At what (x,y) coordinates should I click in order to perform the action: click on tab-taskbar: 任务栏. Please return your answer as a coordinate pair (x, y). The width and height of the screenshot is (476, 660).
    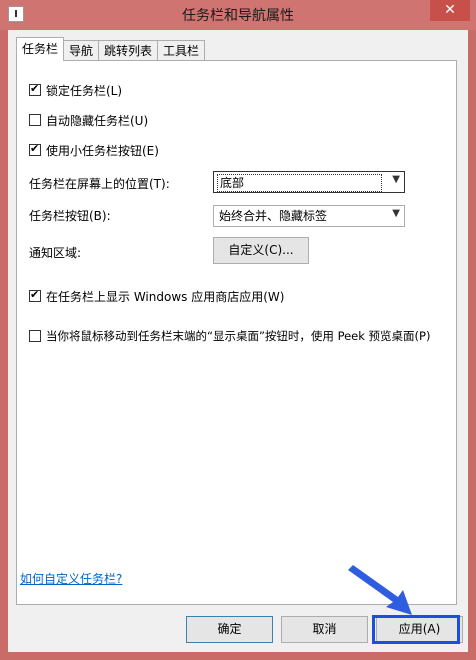
    Looking at the image, I should click on (40, 49).